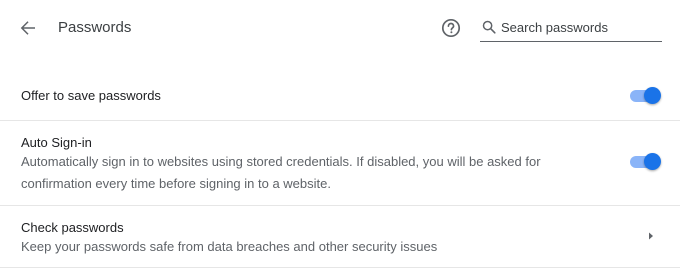 This screenshot has height=272, width=680. What do you see at coordinates (56, 142) in the screenshot?
I see `auto-sign-in-label: Auto Sign-in` at bounding box center [56, 142].